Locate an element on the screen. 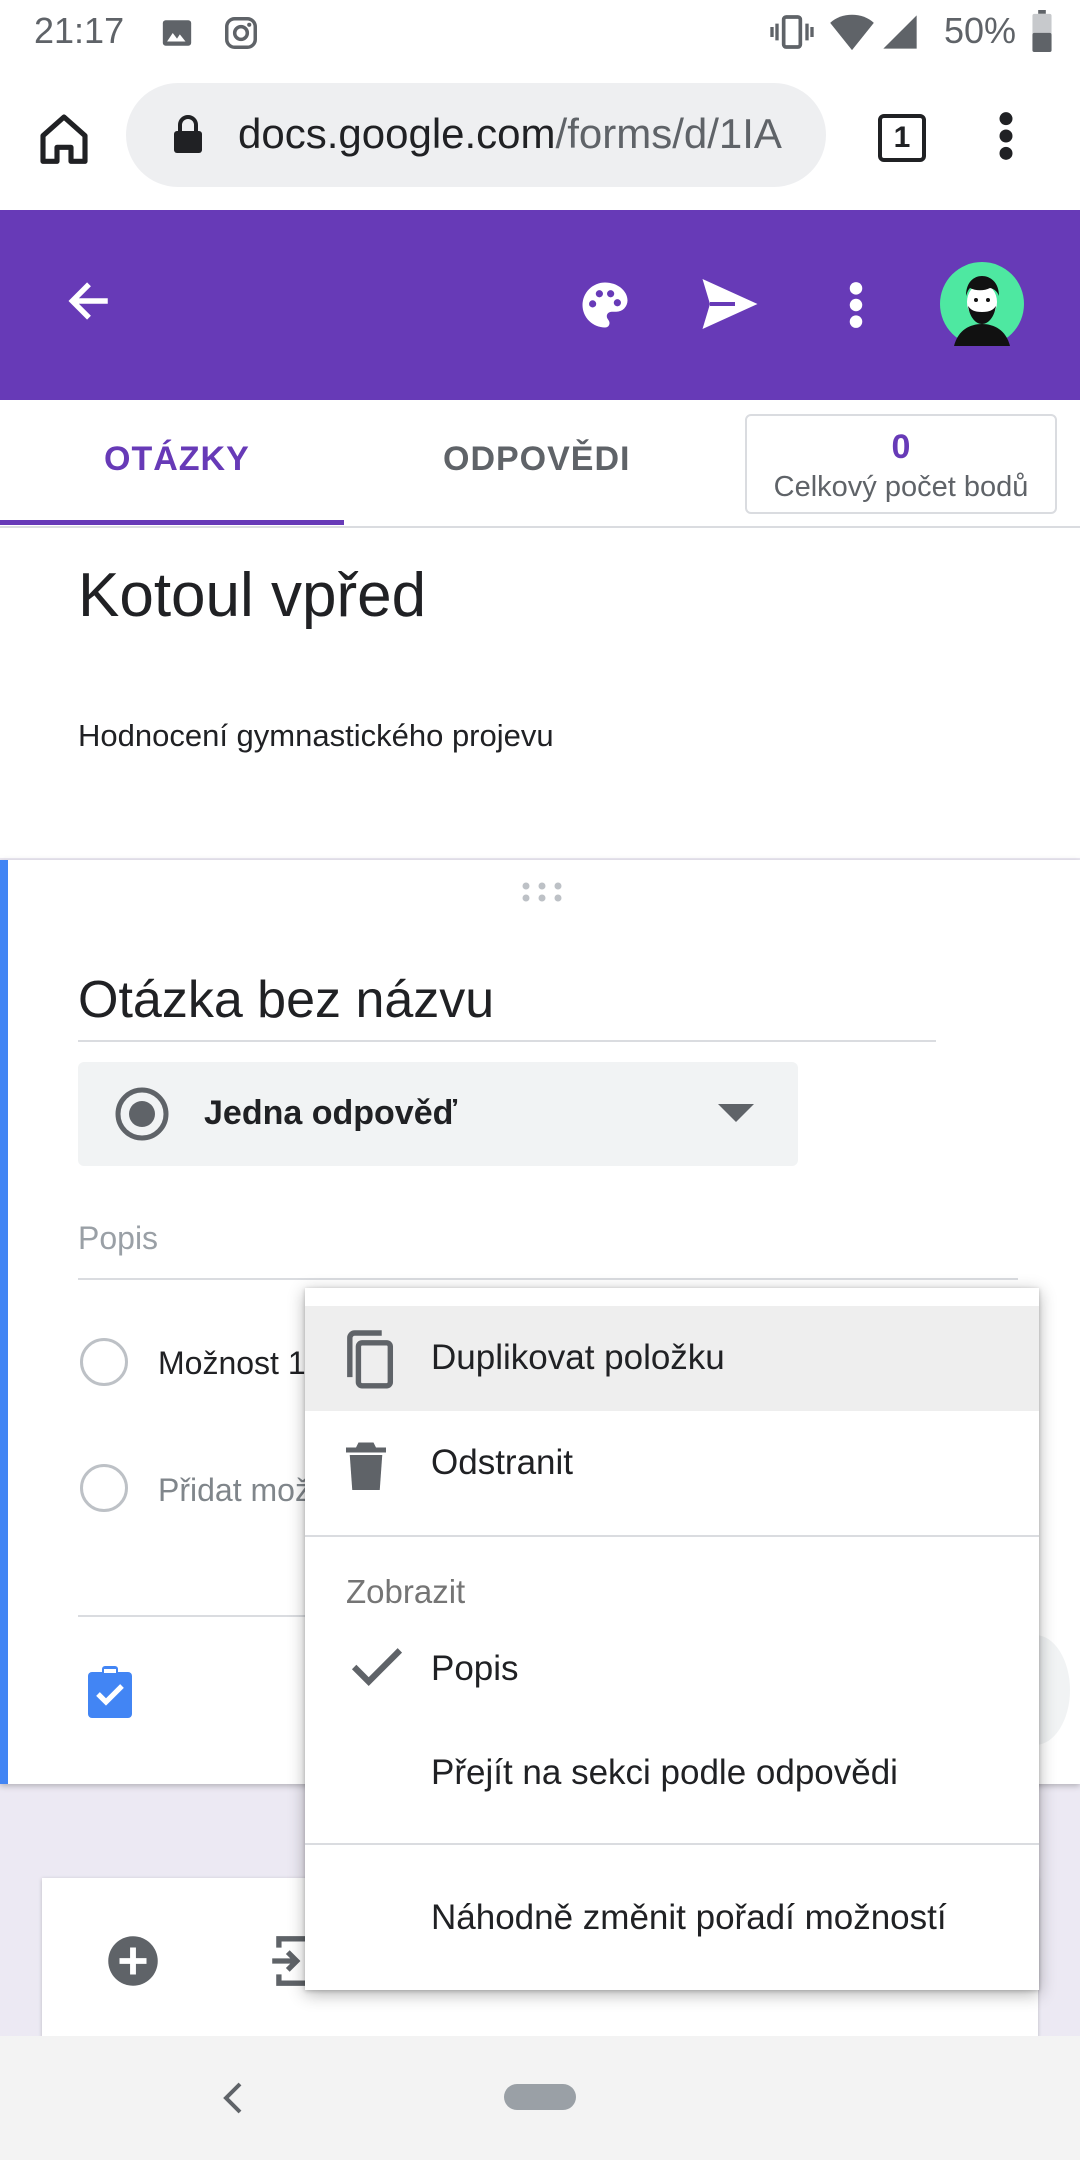  url-host: docs.google.com is located at coordinates (397, 133).